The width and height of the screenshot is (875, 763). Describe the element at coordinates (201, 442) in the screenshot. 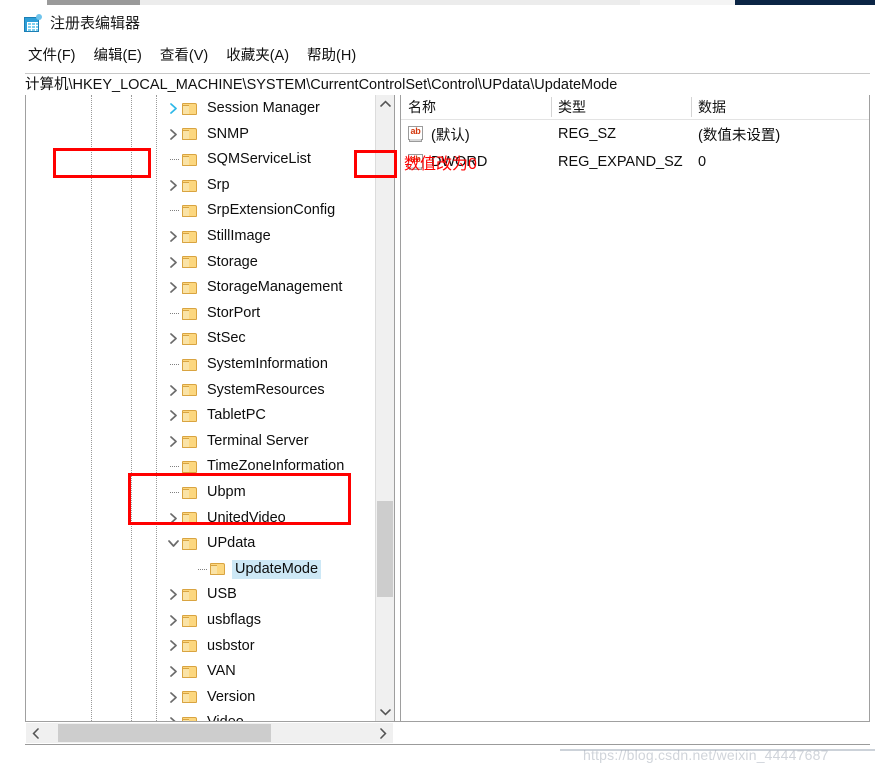

I see `tree-item-terminal-server: Terminal Server` at that location.